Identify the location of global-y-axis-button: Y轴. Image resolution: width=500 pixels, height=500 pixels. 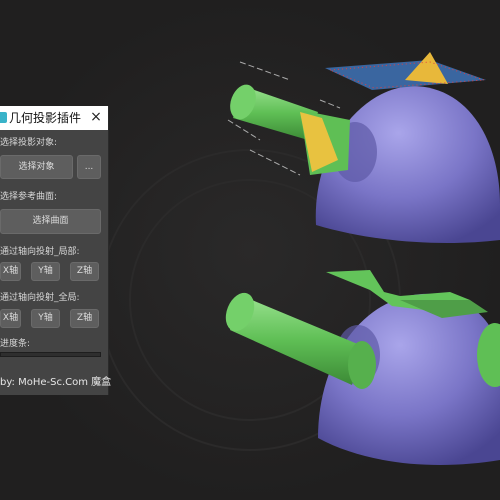
(45, 318).